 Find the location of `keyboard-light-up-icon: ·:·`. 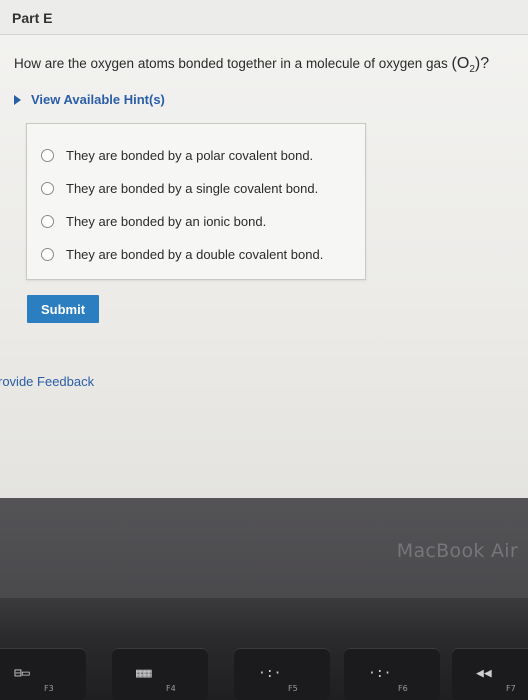

keyboard-light-up-icon: ·:· is located at coordinates (380, 673).